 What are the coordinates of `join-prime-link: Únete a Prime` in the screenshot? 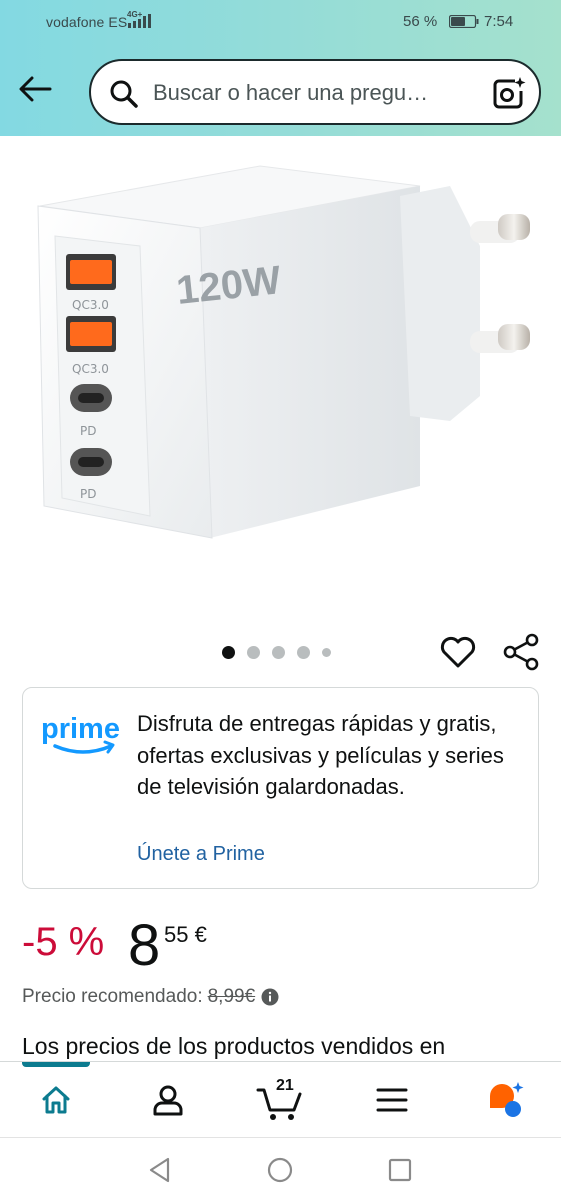 It's located at (201, 854).